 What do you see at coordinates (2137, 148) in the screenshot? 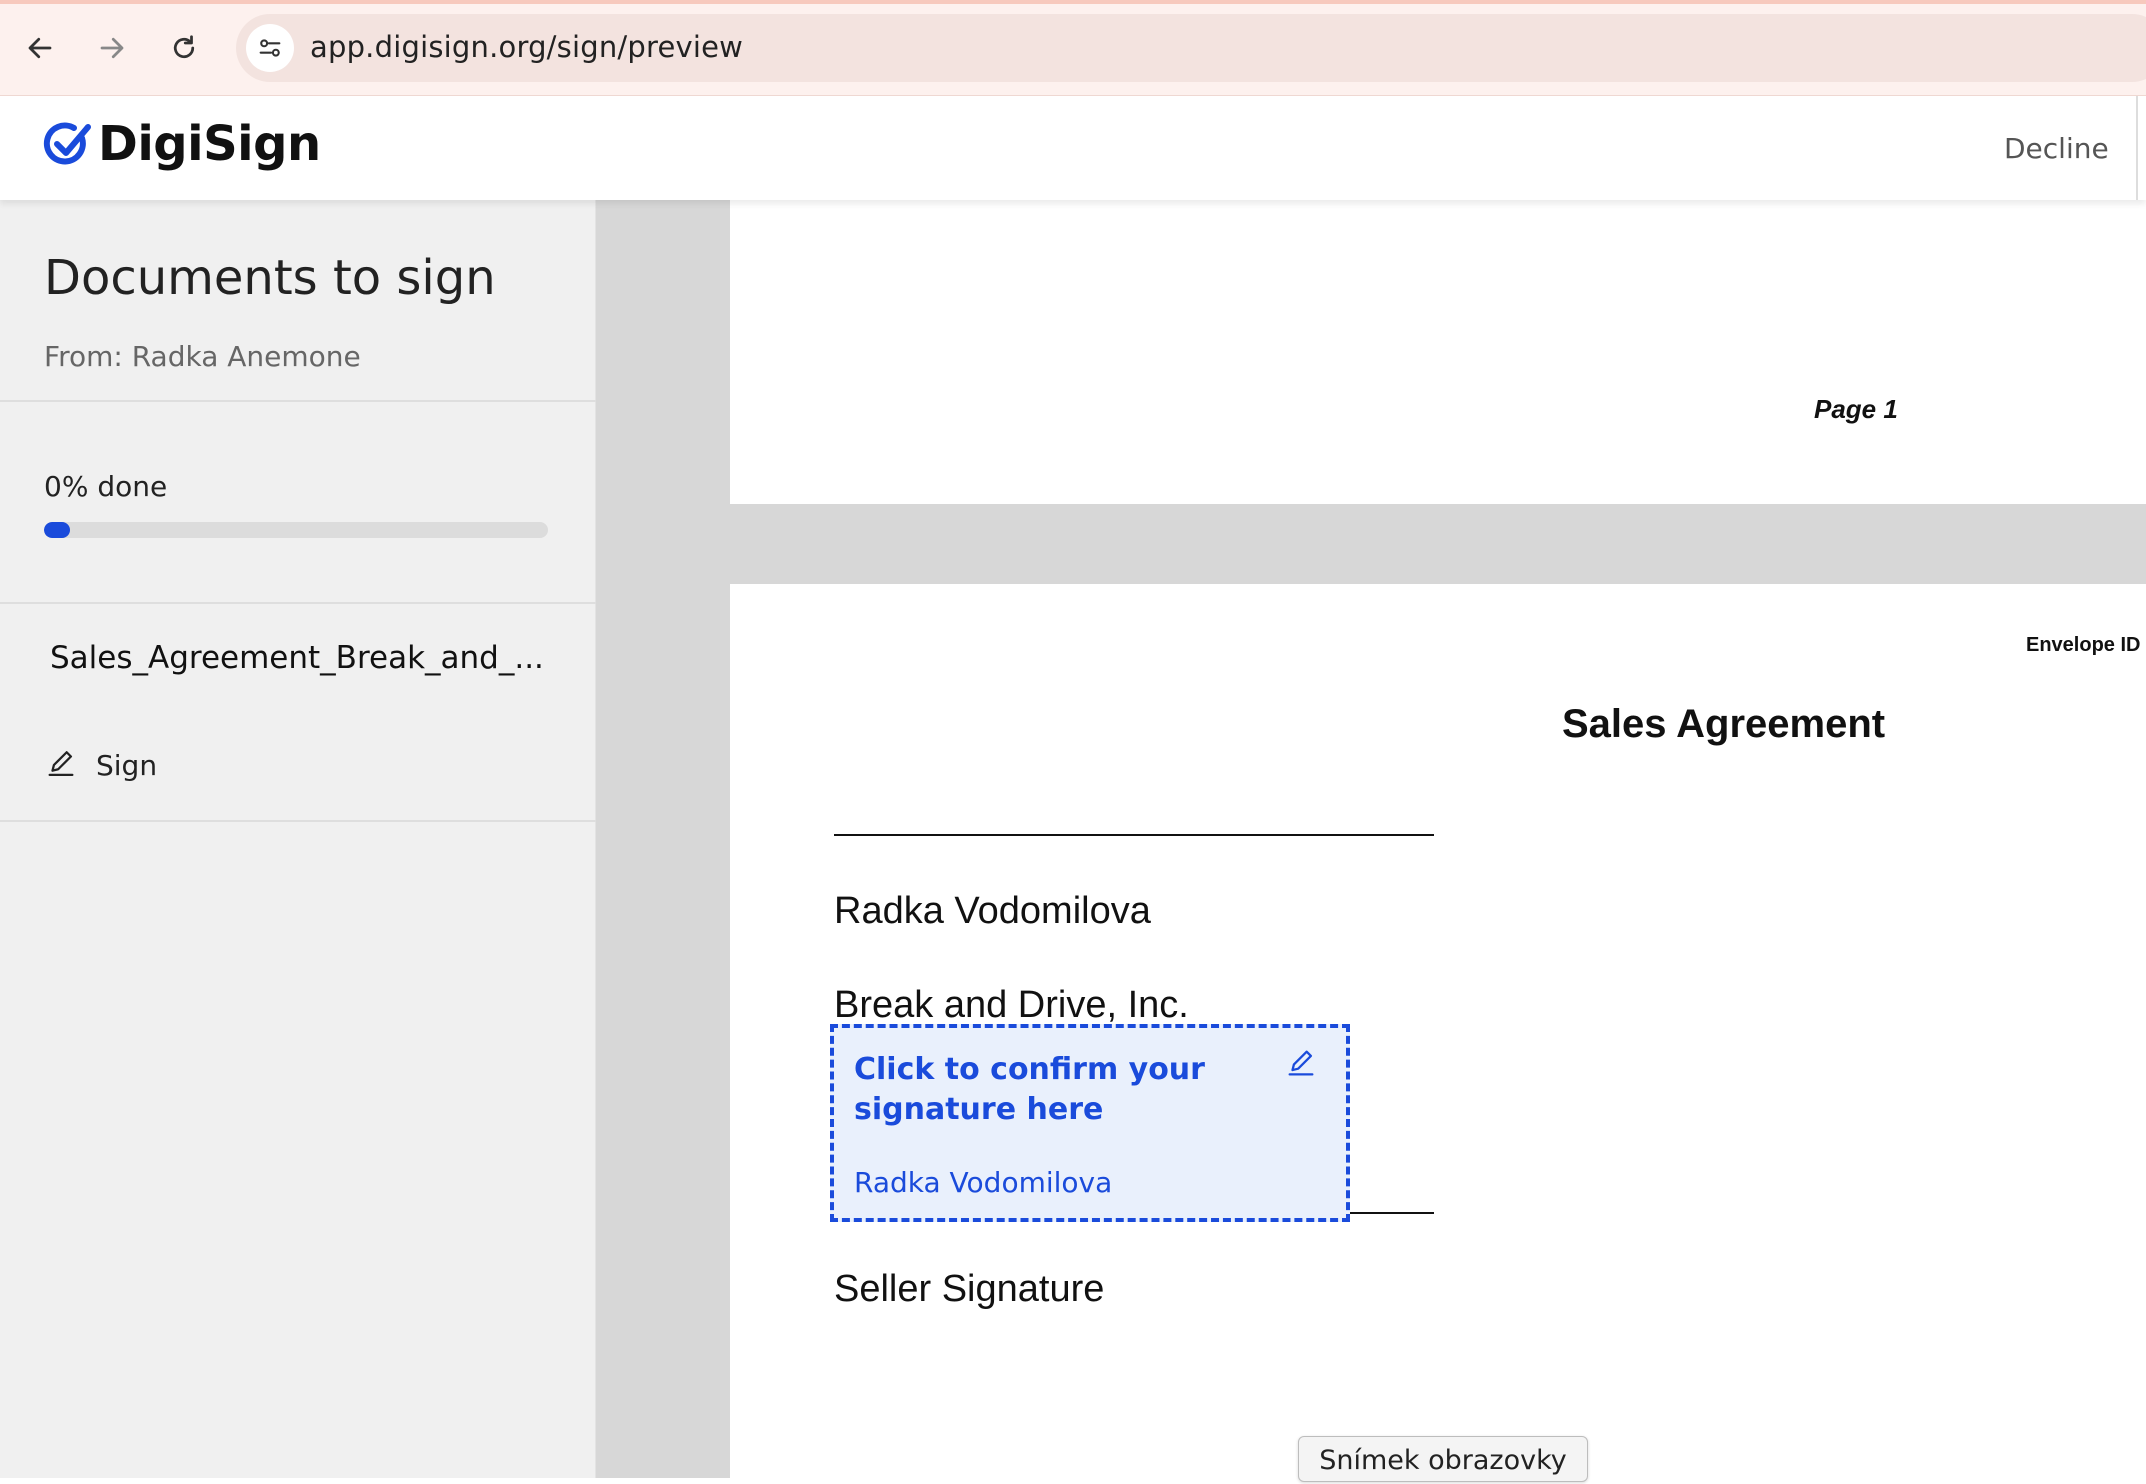
I see `header-divider` at bounding box center [2137, 148].